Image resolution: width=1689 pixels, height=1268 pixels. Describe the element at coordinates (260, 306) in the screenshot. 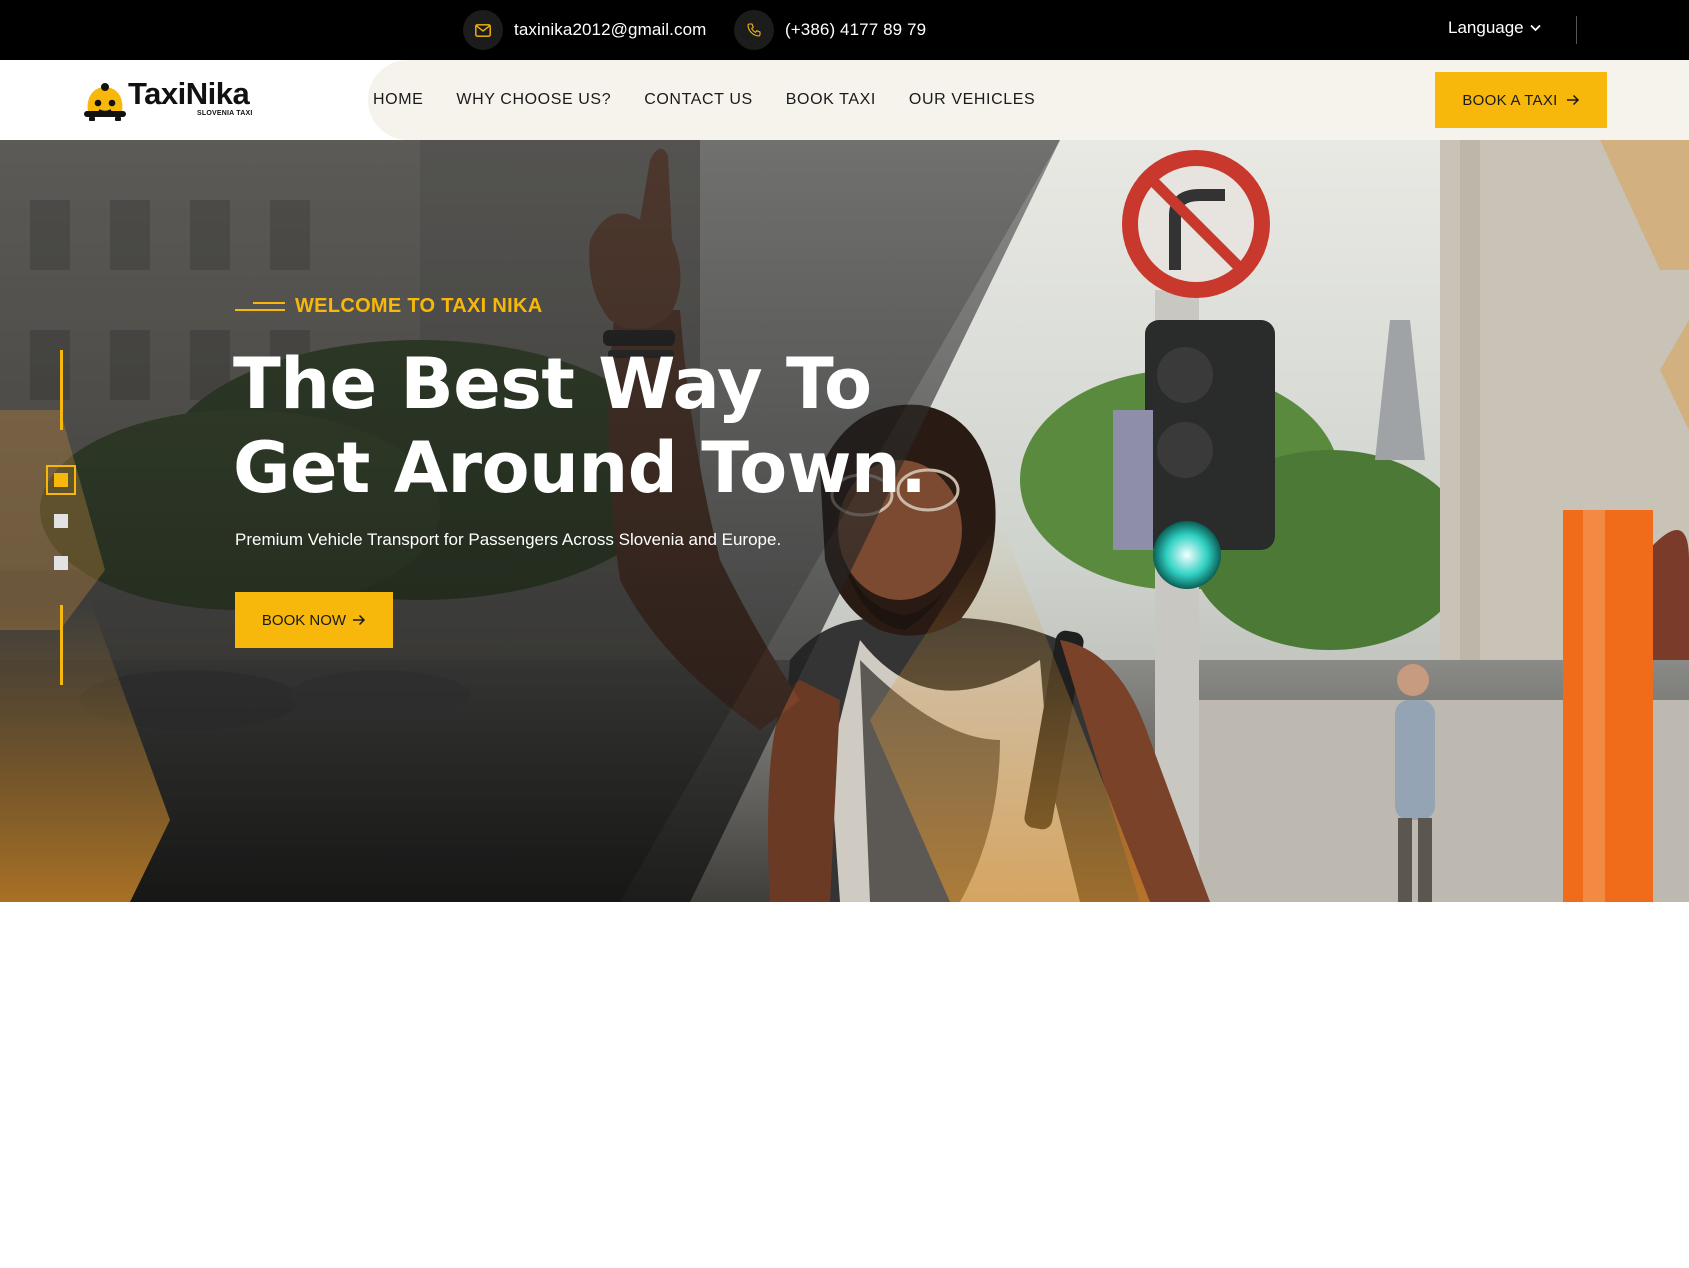

I see `eyebrow-lines-icon` at that location.